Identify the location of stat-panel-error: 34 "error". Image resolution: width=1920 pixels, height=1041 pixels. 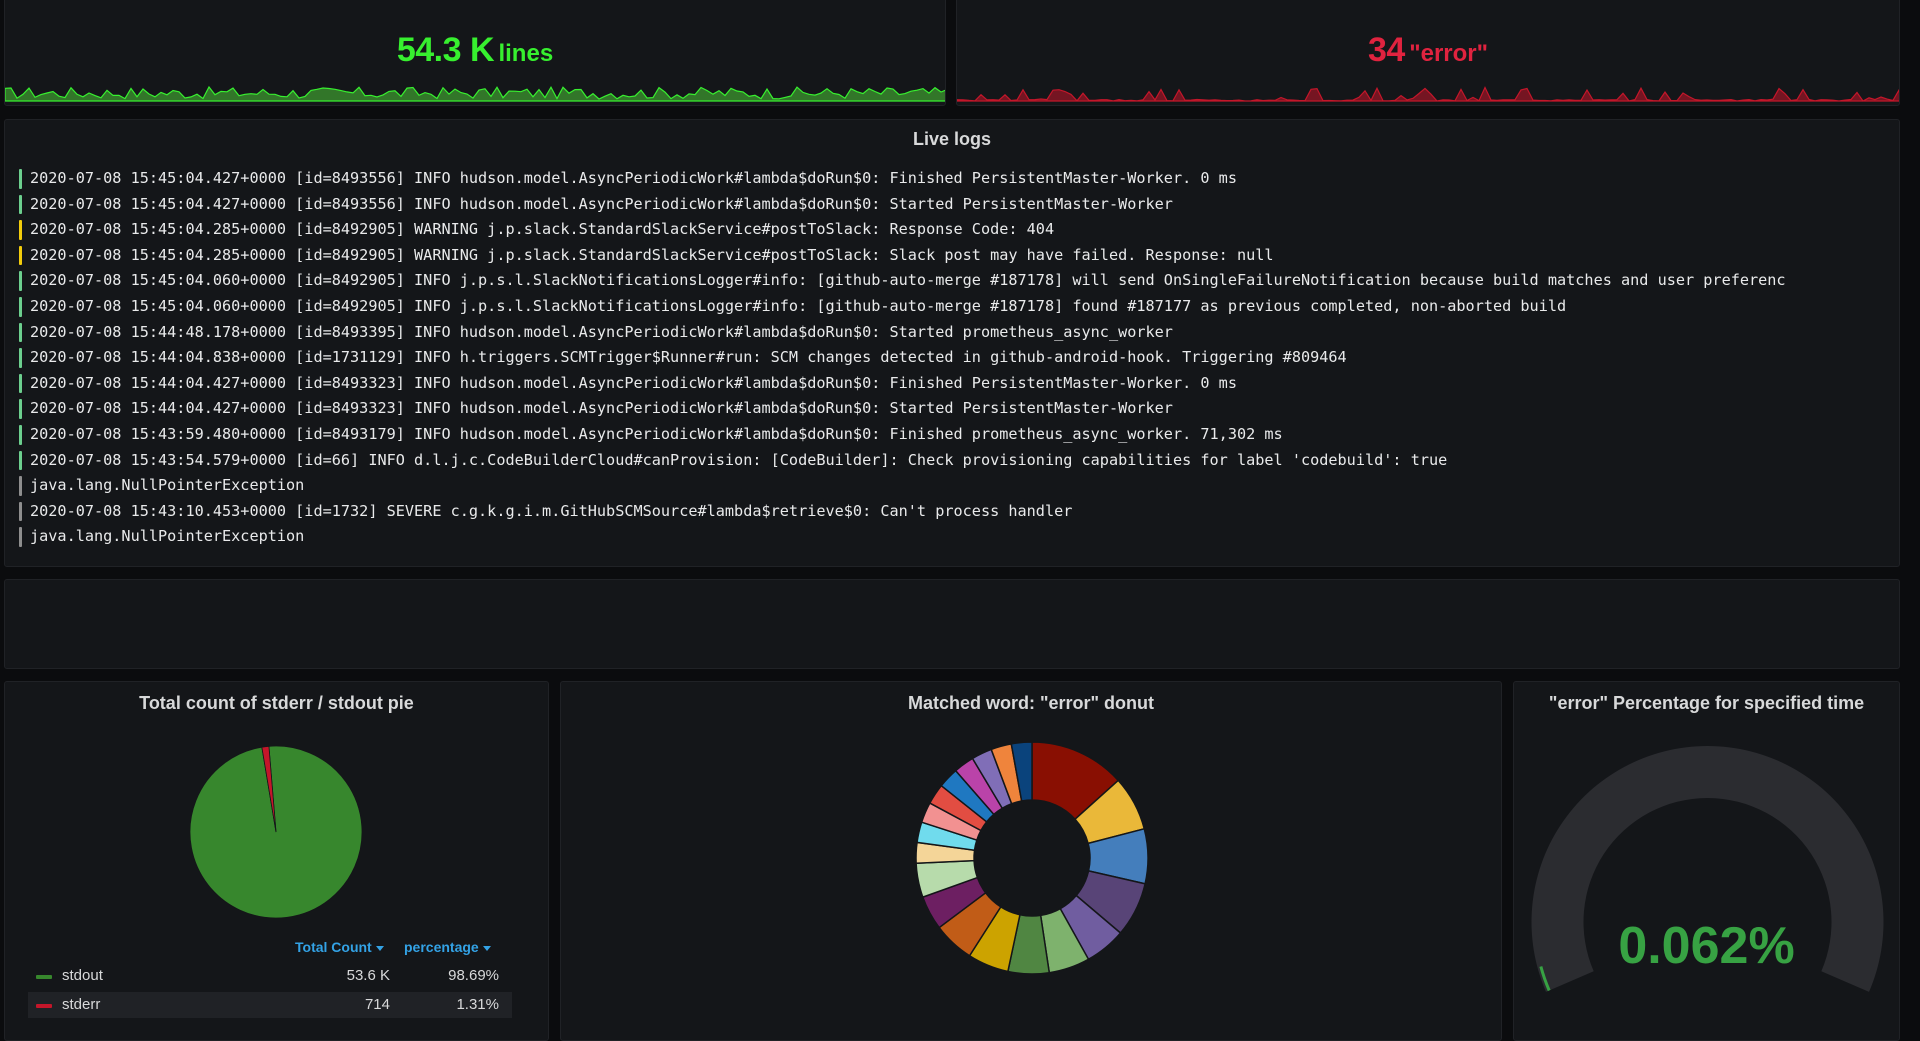
(1428, 53).